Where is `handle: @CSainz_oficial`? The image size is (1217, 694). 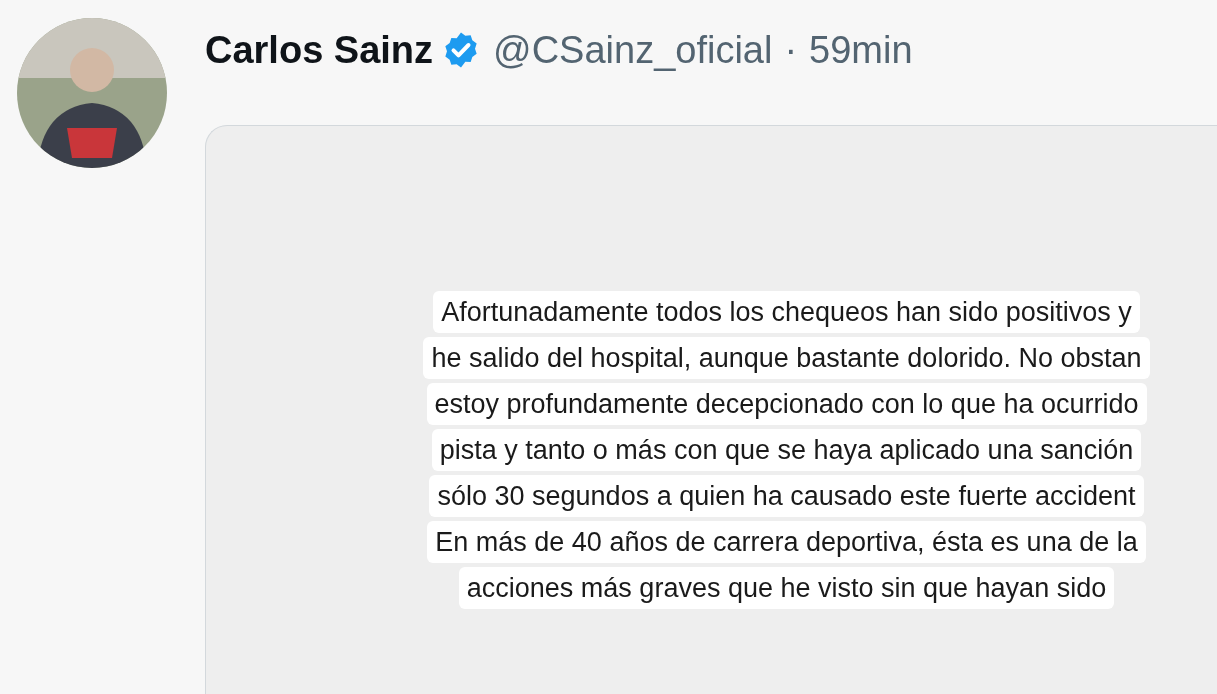
handle: @CSainz_oficial is located at coordinates (633, 50).